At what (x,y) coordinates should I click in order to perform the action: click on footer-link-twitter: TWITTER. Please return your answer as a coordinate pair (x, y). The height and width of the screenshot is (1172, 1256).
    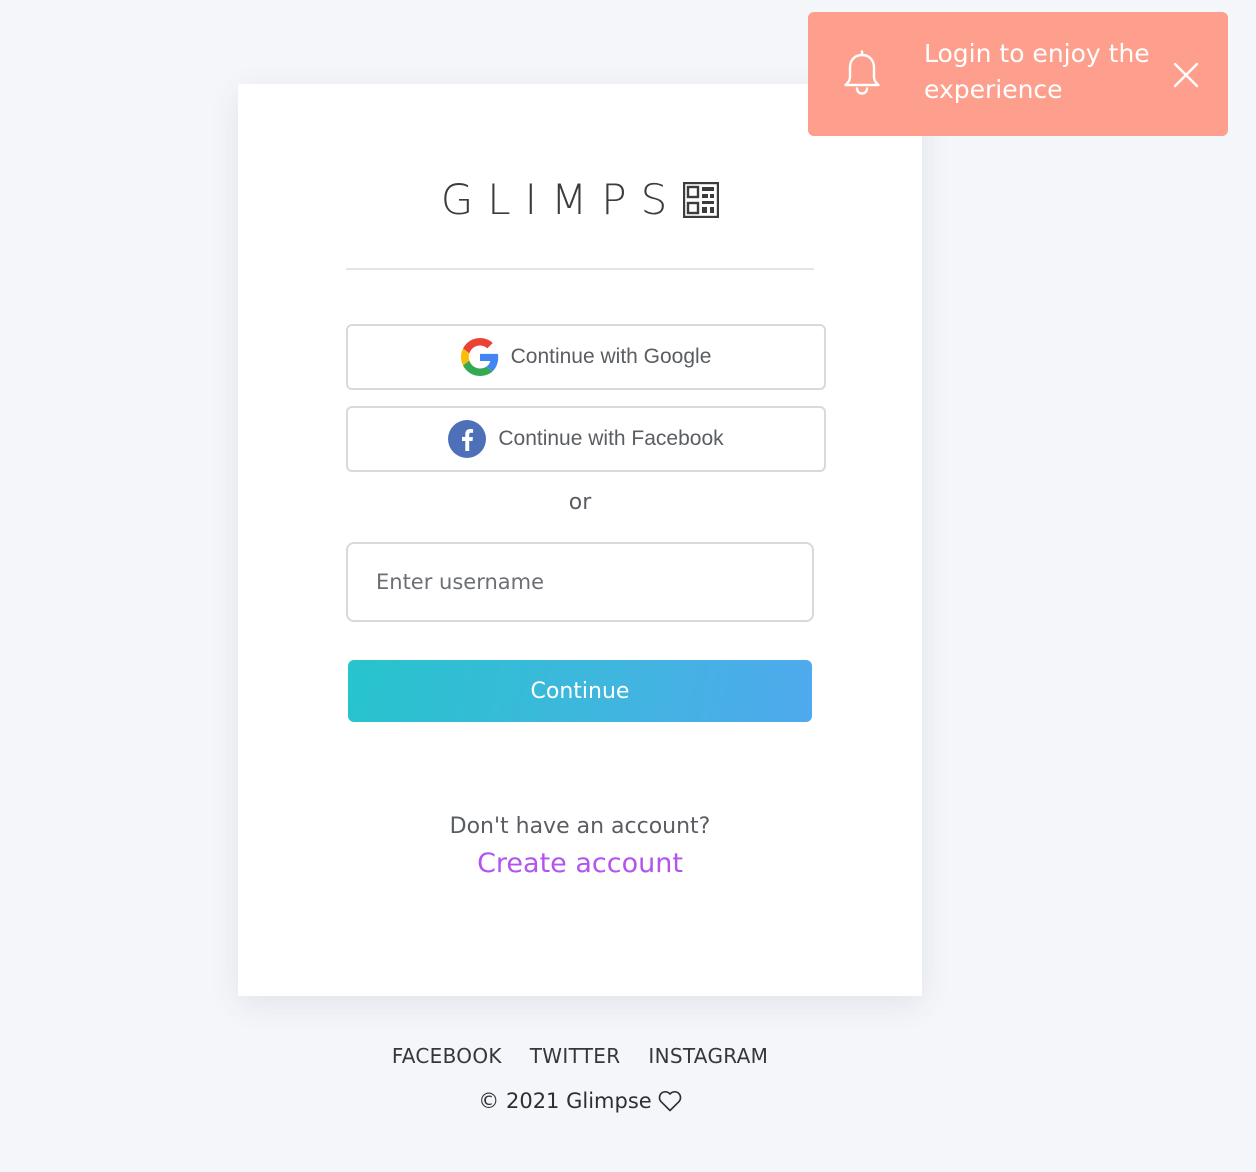
    Looking at the image, I should click on (575, 1056).